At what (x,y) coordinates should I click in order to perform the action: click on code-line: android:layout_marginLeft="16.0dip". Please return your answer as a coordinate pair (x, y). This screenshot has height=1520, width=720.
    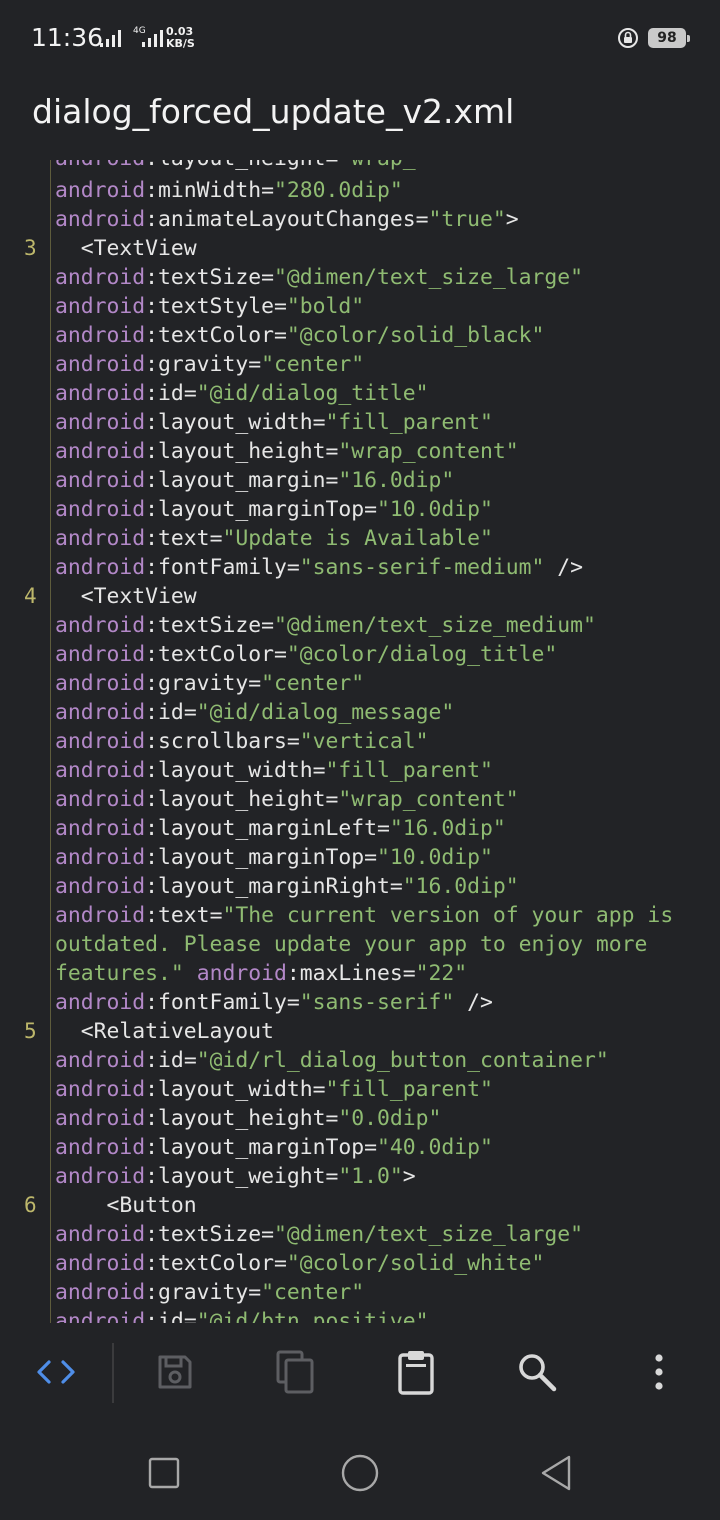
    Looking at the image, I should click on (280, 828).